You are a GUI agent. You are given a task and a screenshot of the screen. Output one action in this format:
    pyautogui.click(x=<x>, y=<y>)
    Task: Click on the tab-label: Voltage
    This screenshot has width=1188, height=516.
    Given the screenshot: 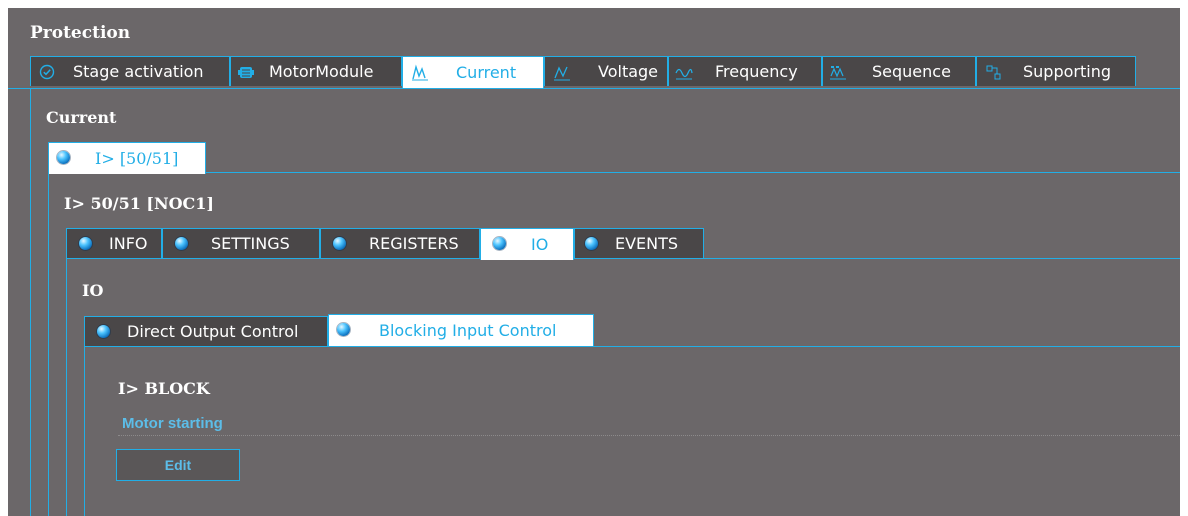 What is the action you would take?
    pyautogui.click(x=628, y=71)
    